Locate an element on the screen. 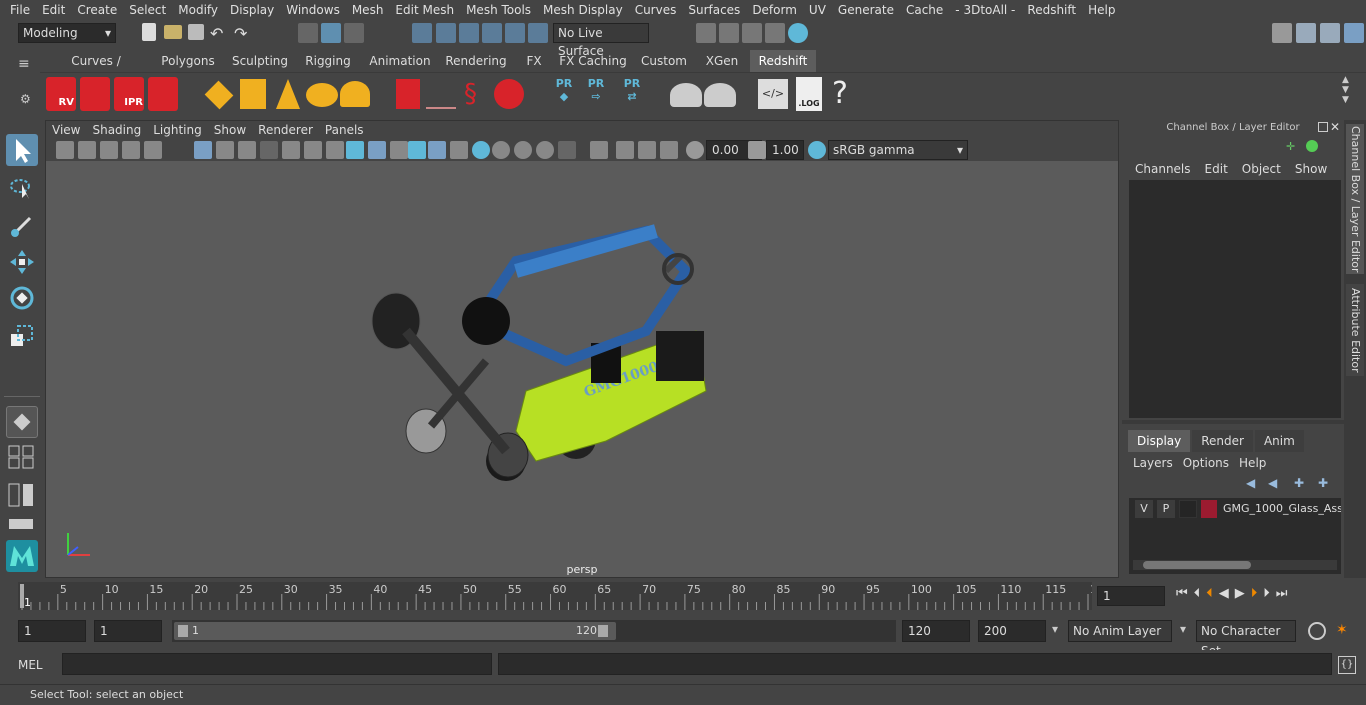 Image resolution: width=1366 pixels, height=705 pixels. menu-edit: Edit is located at coordinates (53, 10).